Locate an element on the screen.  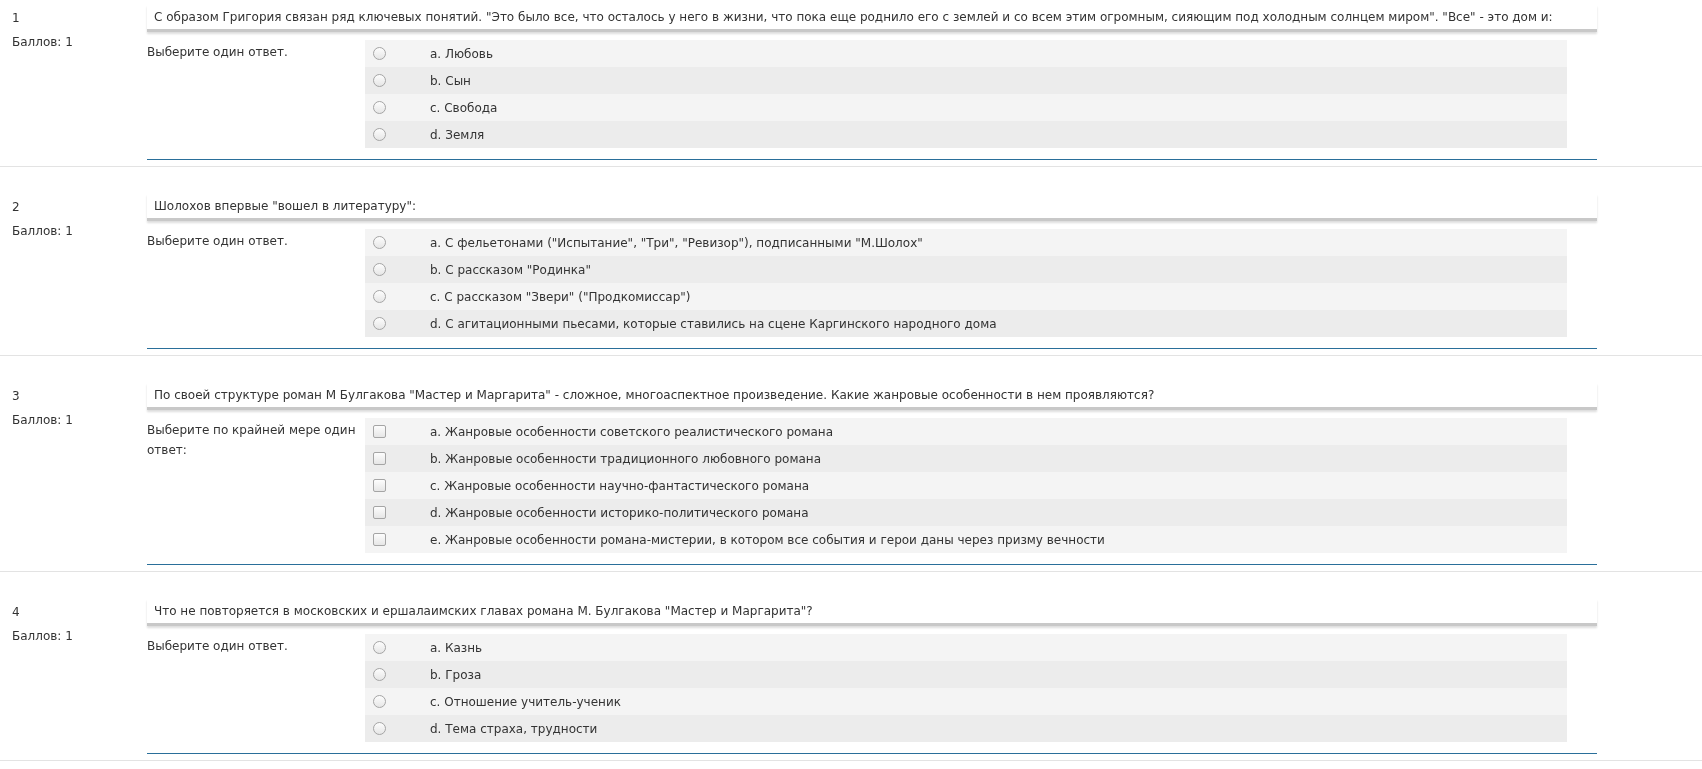
question-number: 2 is located at coordinates (16, 207).